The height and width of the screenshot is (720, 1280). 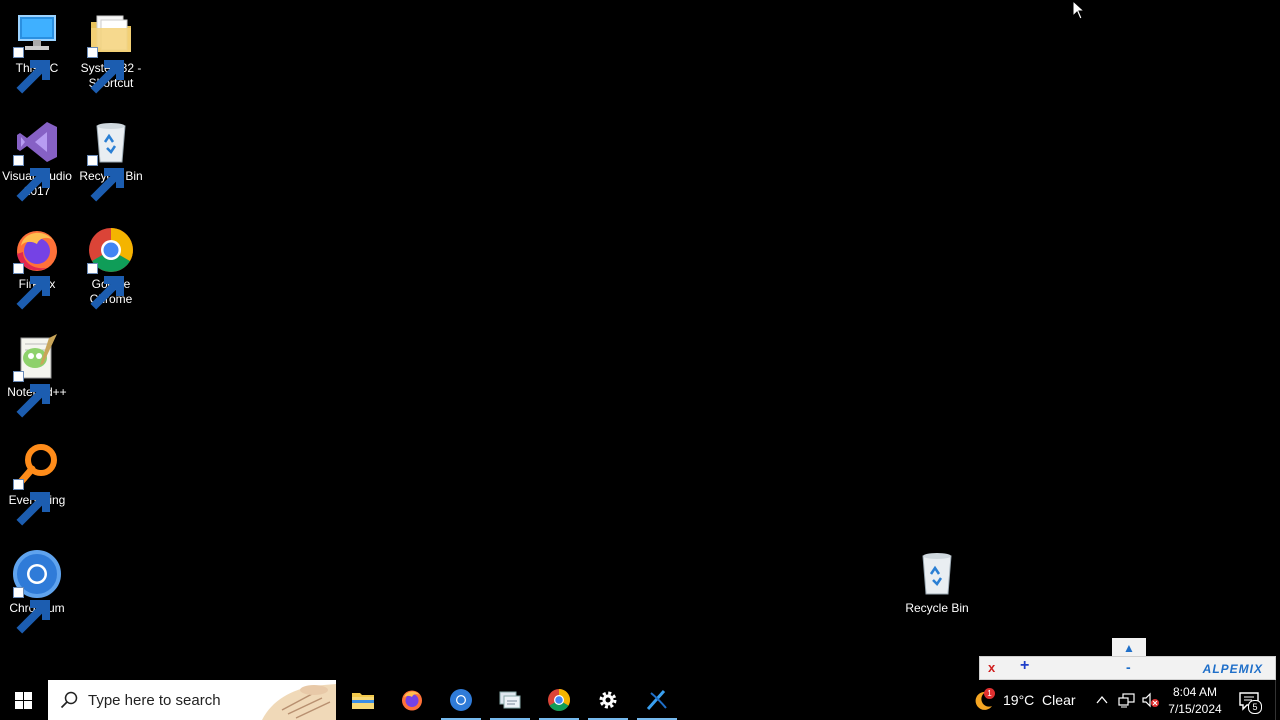 I want to click on notification-count-badge: 5, so click(x=1255, y=707).